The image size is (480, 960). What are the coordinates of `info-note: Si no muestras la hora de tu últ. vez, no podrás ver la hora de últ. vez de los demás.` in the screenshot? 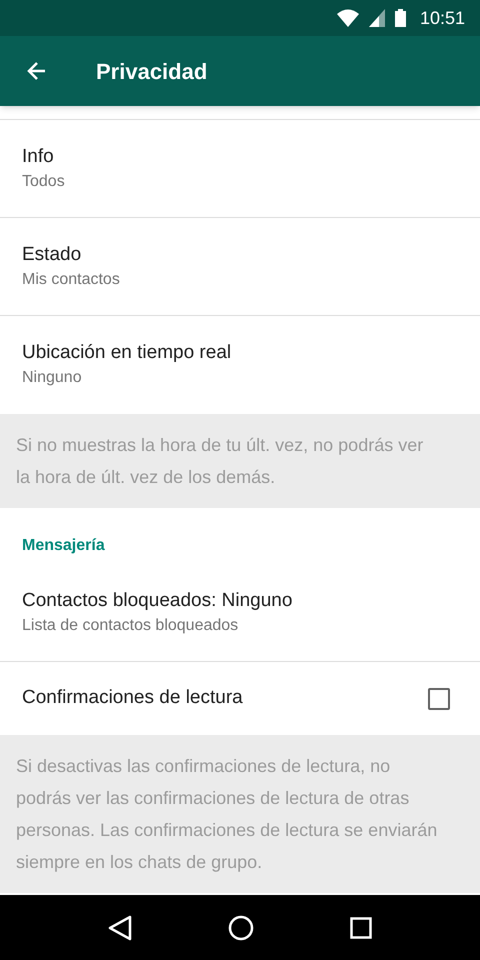 It's located at (220, 461).